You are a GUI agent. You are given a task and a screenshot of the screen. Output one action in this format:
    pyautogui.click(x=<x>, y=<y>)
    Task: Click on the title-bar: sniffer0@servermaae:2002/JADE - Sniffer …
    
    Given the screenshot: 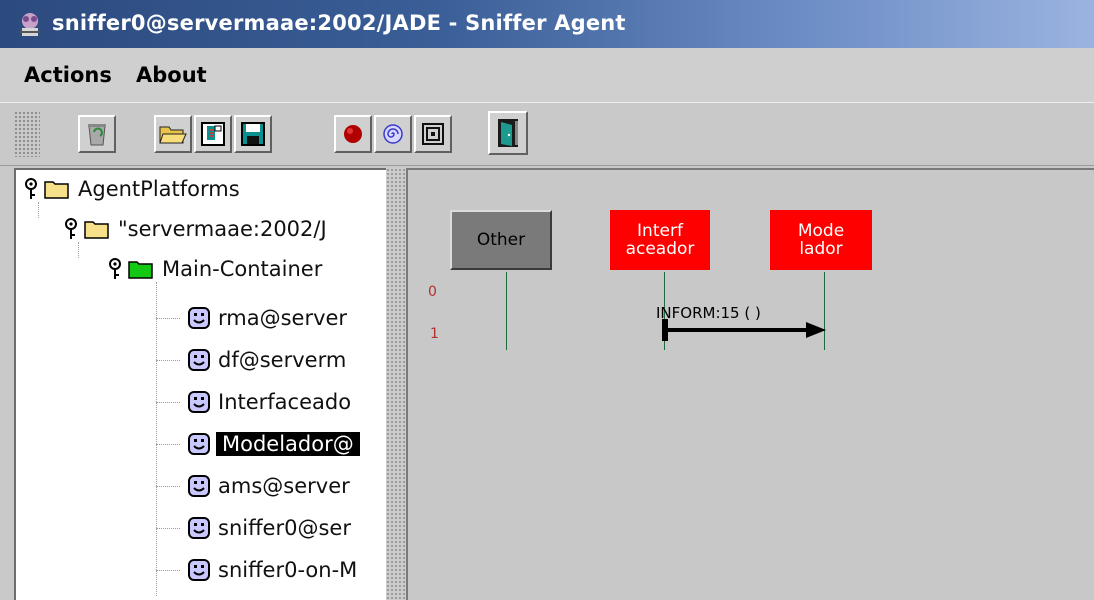 What is the action you would take?
    pyautogui.click(x=547, y=24)
    